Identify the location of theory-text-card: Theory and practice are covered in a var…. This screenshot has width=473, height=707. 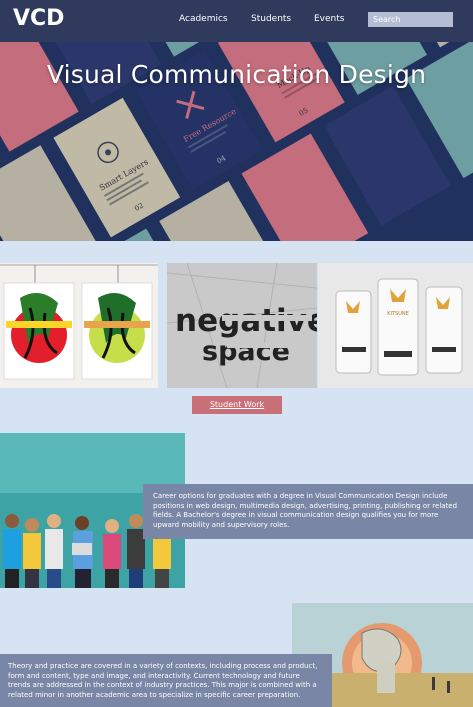
(166, 680).